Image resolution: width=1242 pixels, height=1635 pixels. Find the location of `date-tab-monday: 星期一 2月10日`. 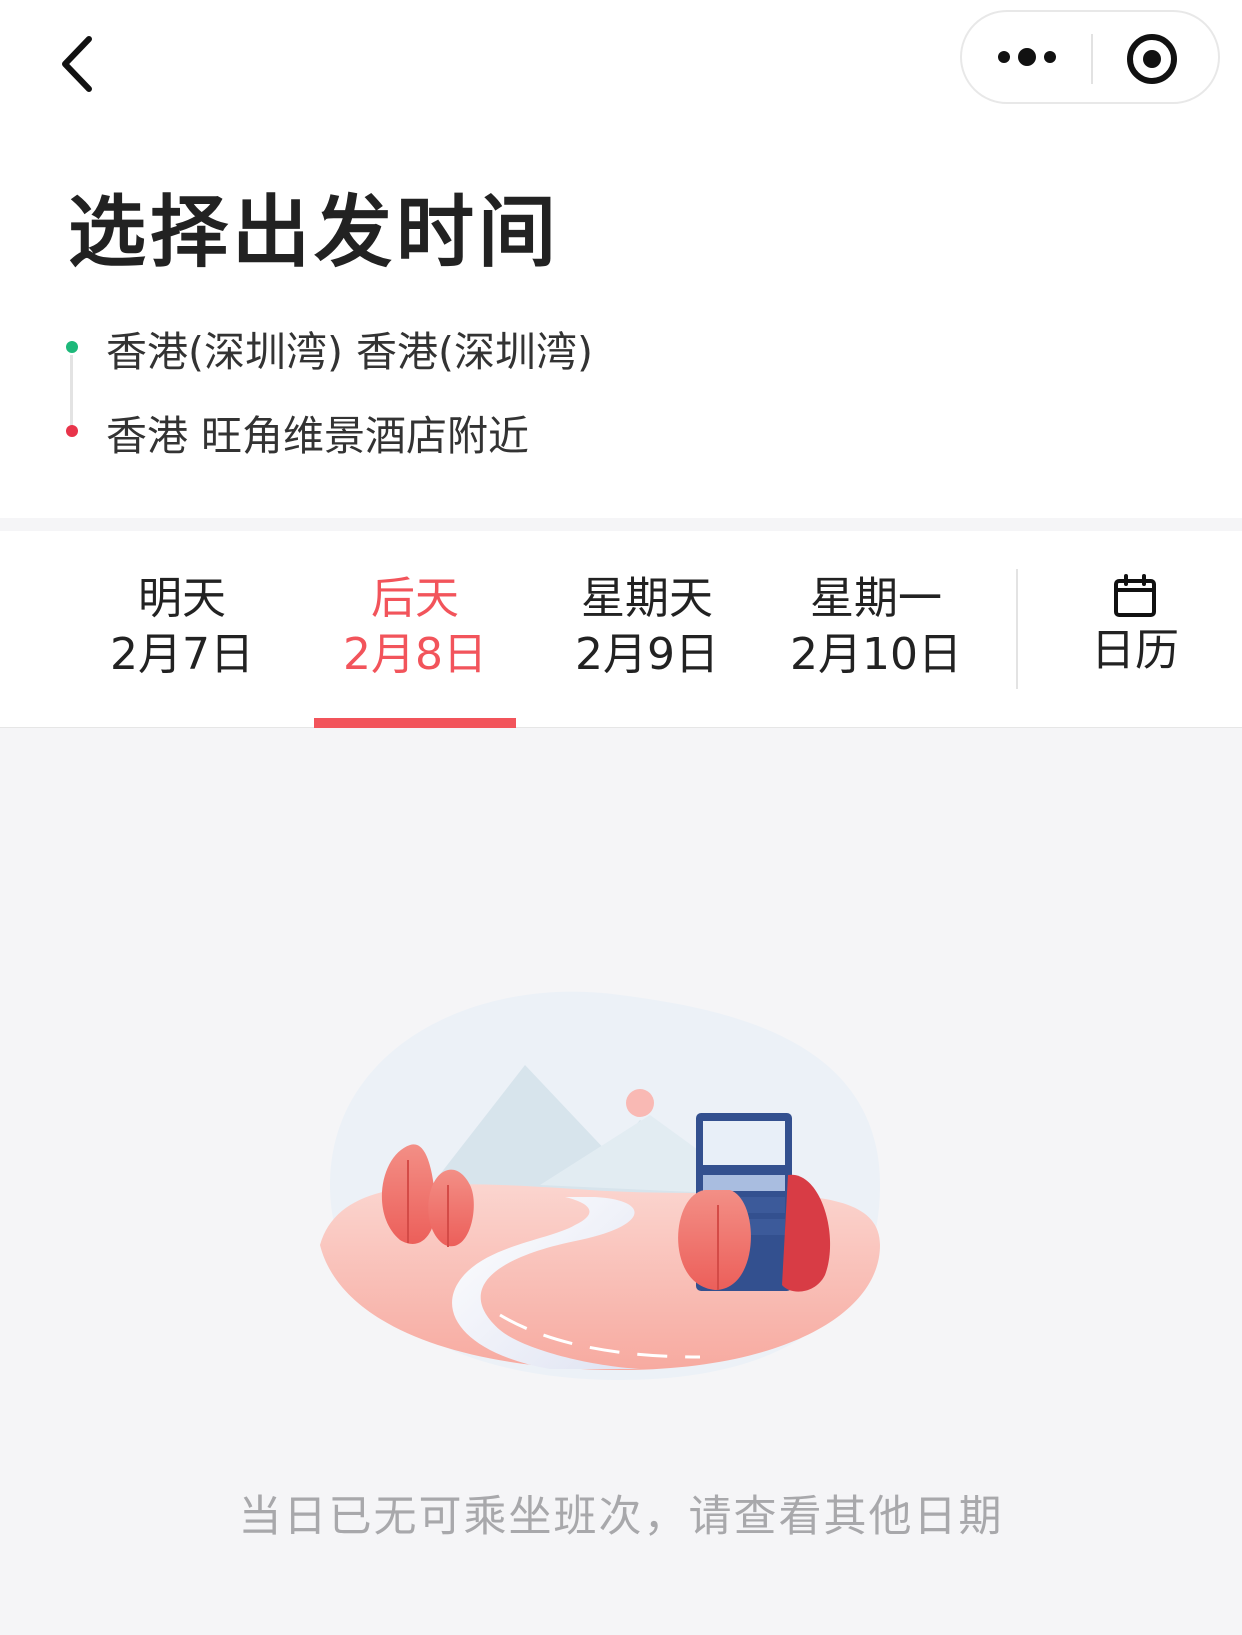

date-tab-monday: 星期一 2月10日 is located at coordinates (876, 627).